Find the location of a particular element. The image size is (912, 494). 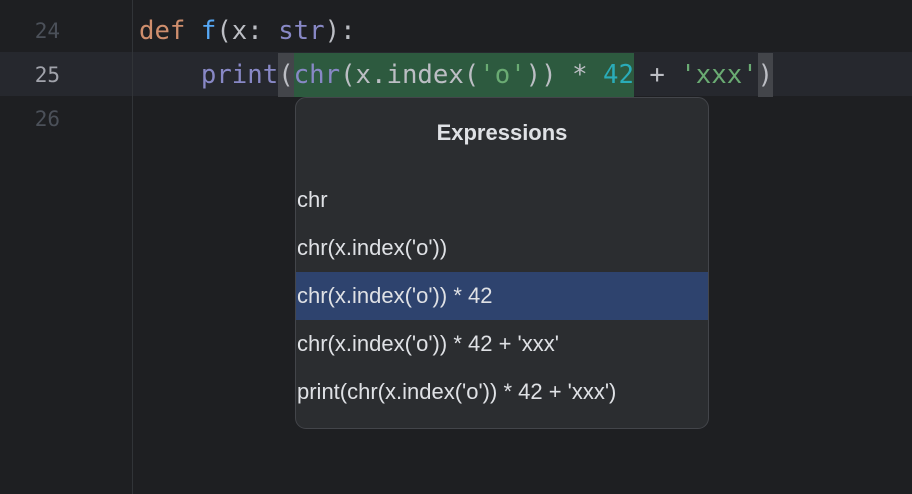

code-text: )) * is located at coordinates (564, 75).